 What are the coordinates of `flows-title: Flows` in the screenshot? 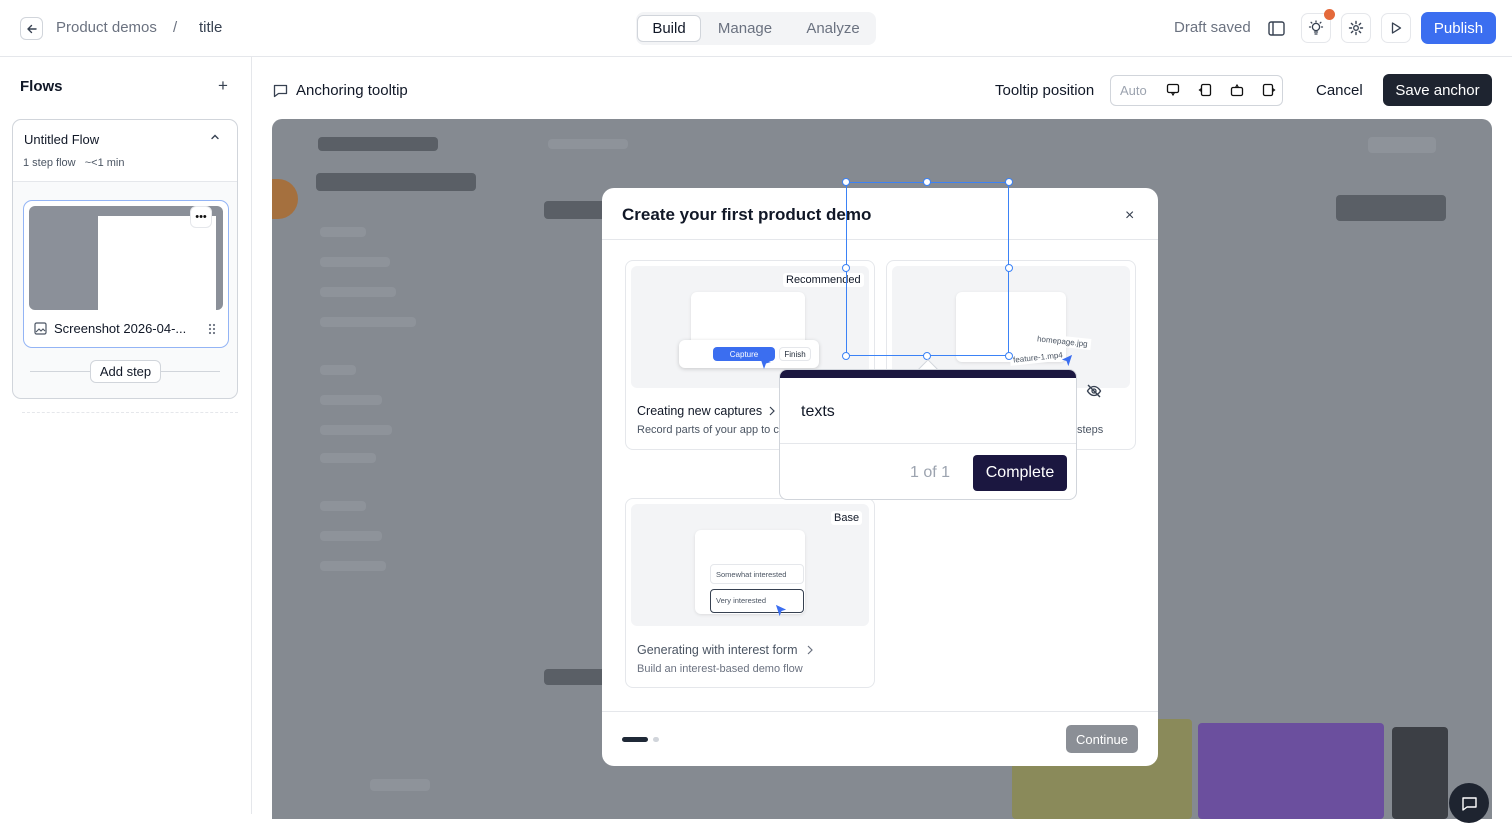 It's located at (41, 86).